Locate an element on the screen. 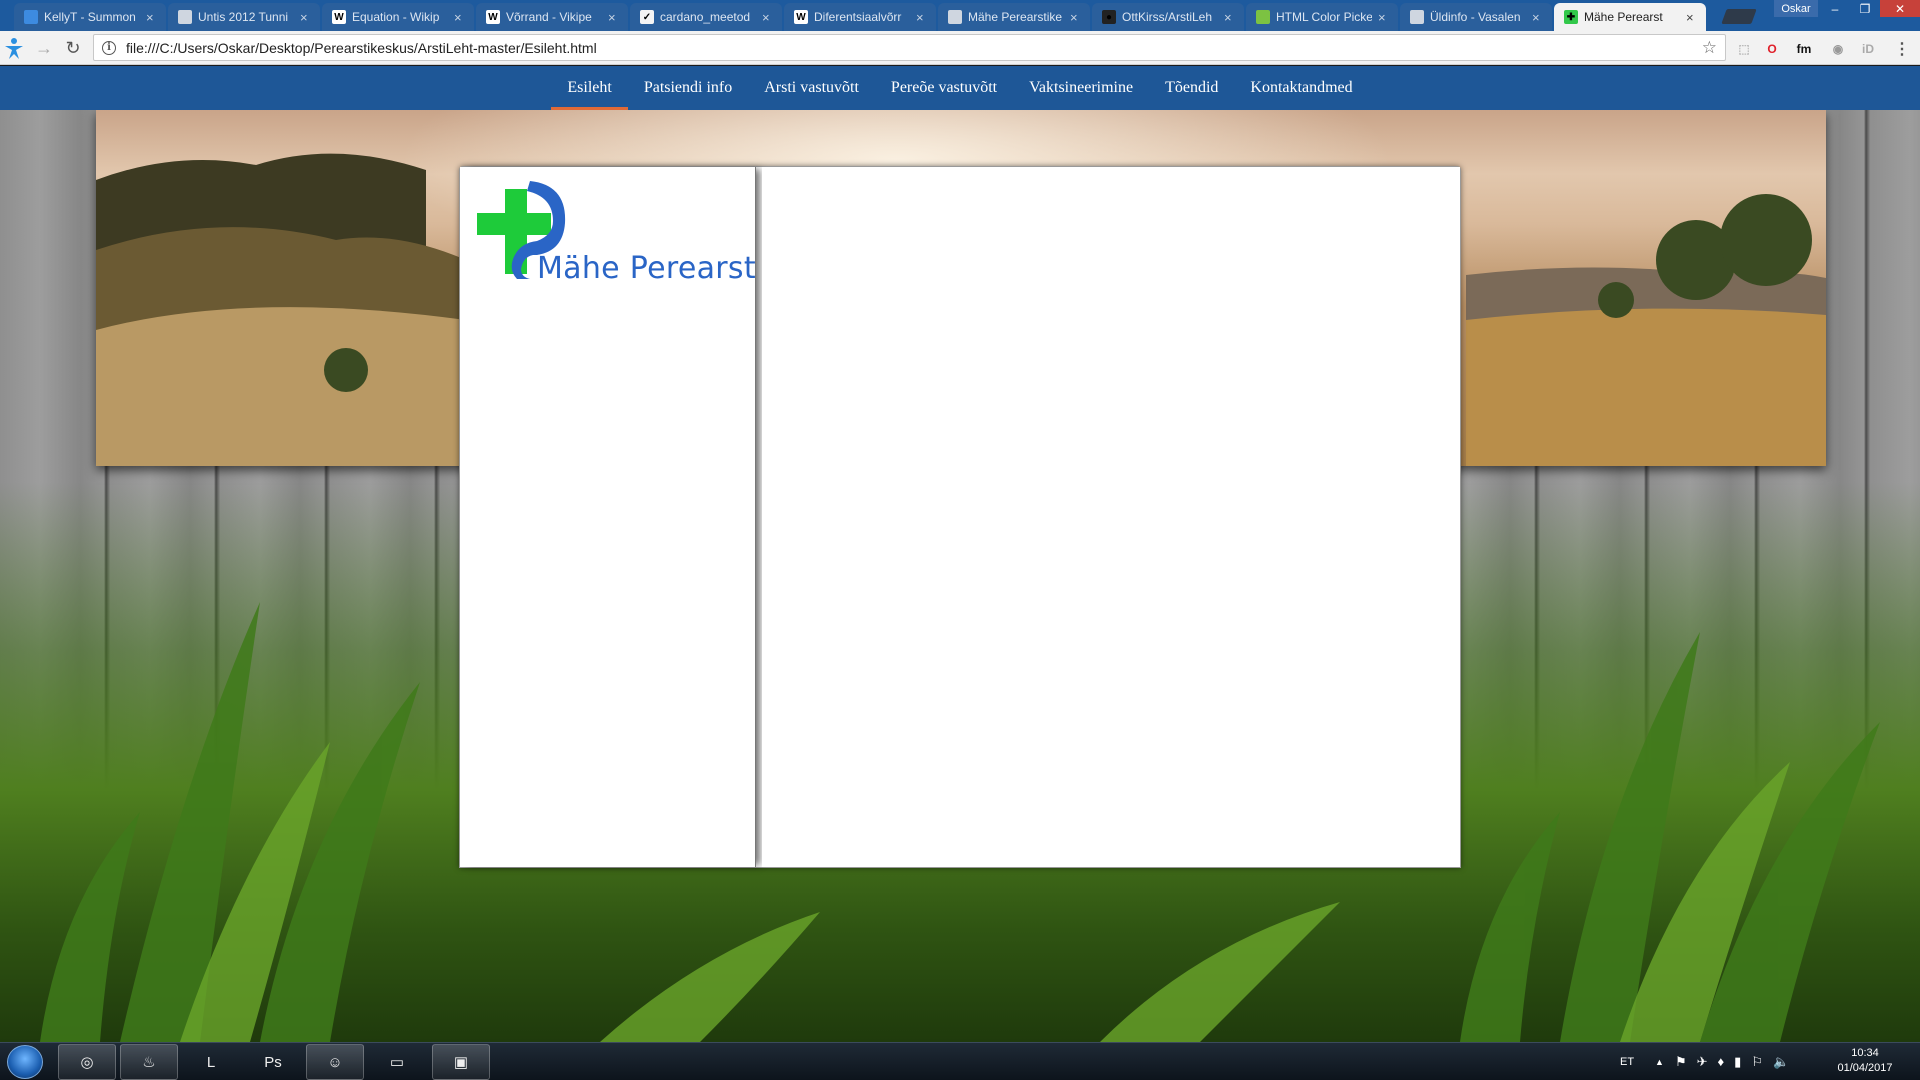  browser-tab: W Võrrand - Vikipe × is located at coordinates (552, 17).